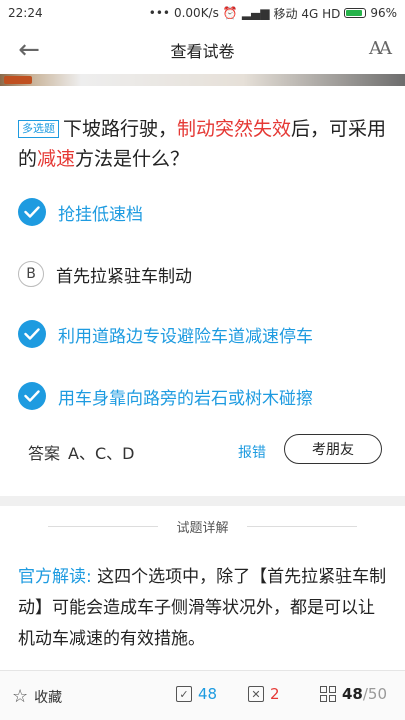 The image size is (405, 720). I want to click on section-header: 试题详解, so click(202, 526).